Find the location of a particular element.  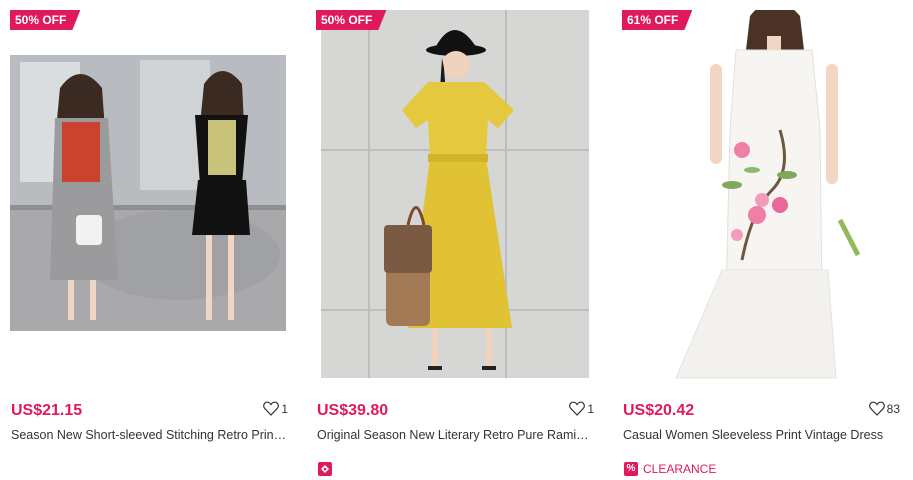

wishlist-count: 83 is located at coordinates (893, 408).